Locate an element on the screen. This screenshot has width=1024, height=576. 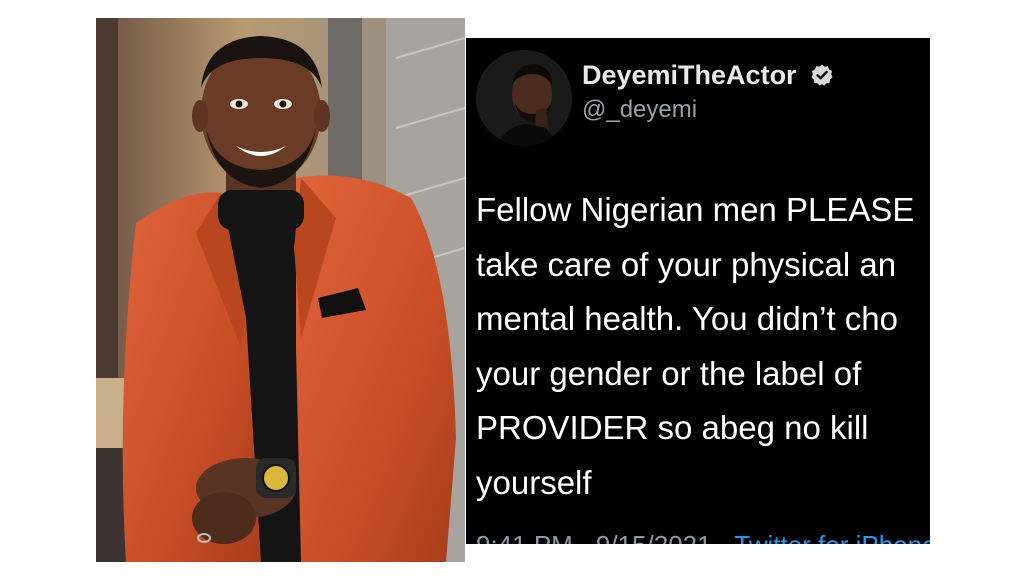
tweet-line: take care of your physical an is located at coordinates (686, 264).